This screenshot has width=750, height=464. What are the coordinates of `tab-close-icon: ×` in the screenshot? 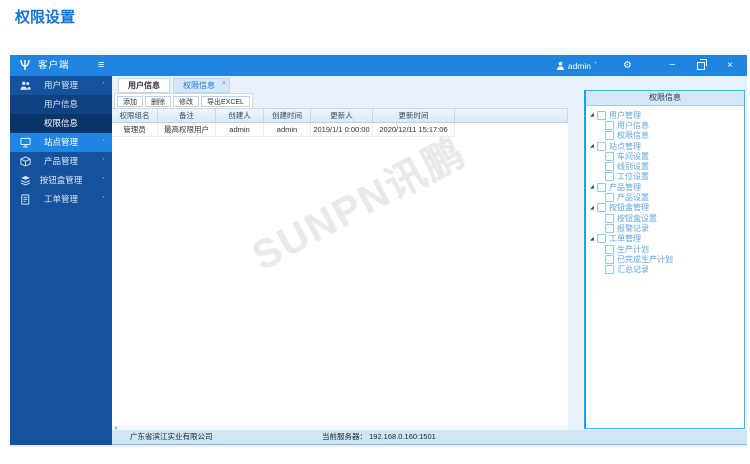 It's located at (224, 83).